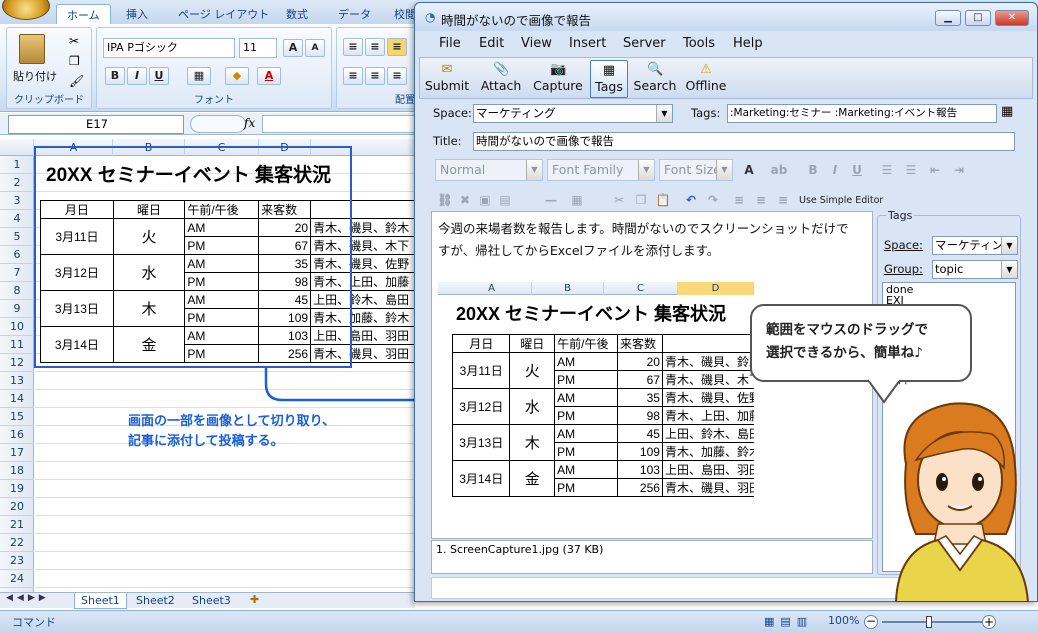 The width and height of the screenshot is (1038, 633). What do you see at coordinates (644, 43) in the screenshot?
I see `menu-server: Server` at bounding box center [644, 43].